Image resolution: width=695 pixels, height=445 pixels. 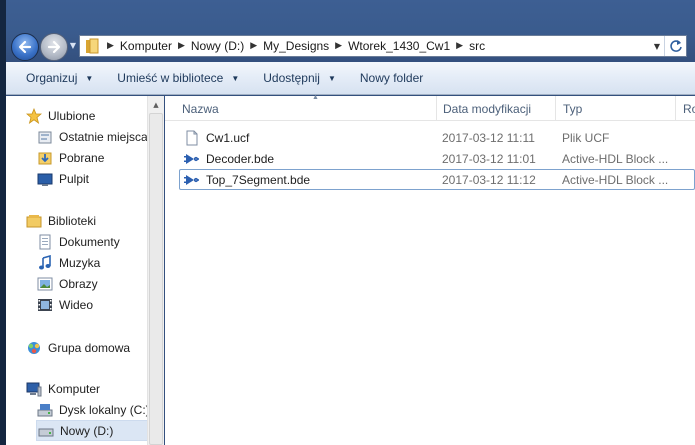 I want to click on file-name-cell: Top_7Segment.bde, so click(x=247, y=179).